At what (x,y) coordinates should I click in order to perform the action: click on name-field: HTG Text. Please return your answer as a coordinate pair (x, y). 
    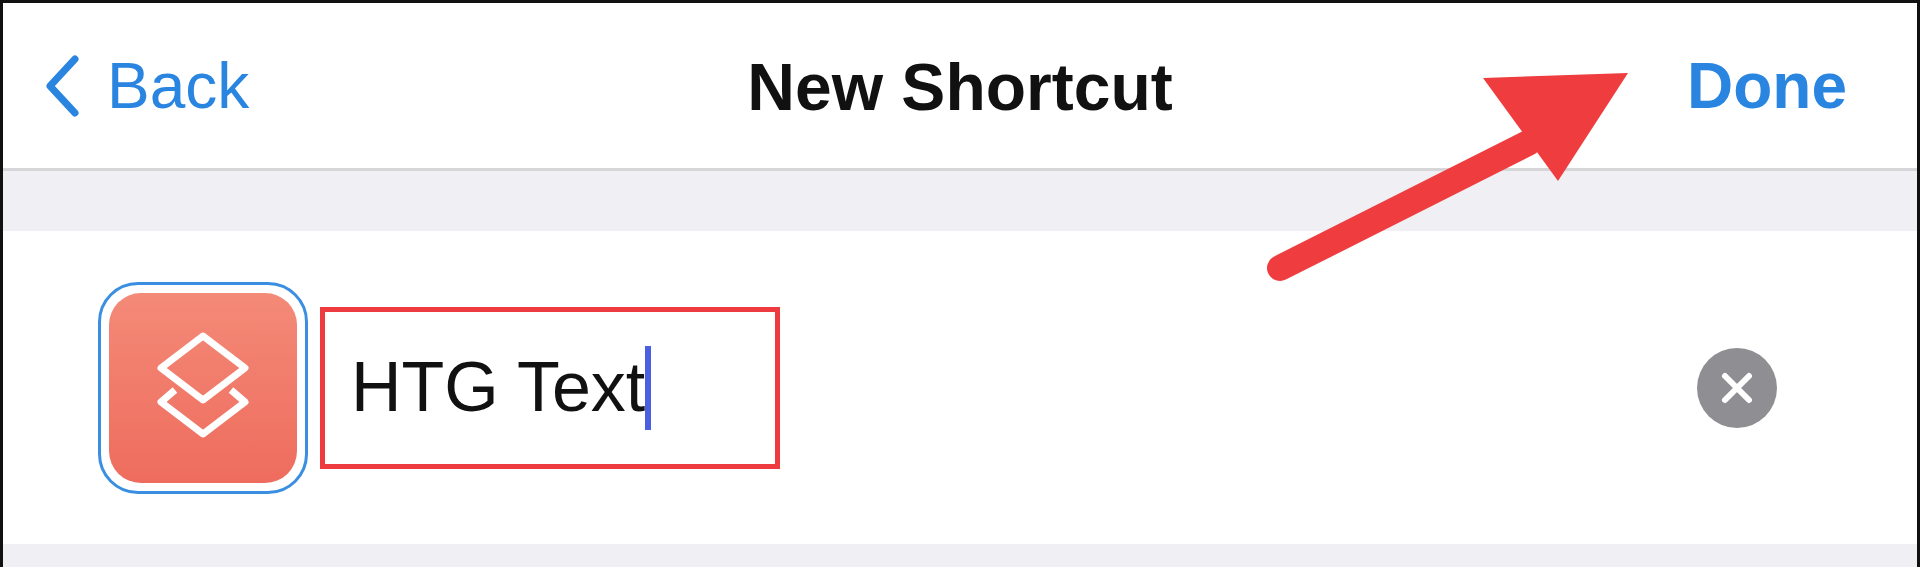
    Looking at the image, I should click on (550, 387).